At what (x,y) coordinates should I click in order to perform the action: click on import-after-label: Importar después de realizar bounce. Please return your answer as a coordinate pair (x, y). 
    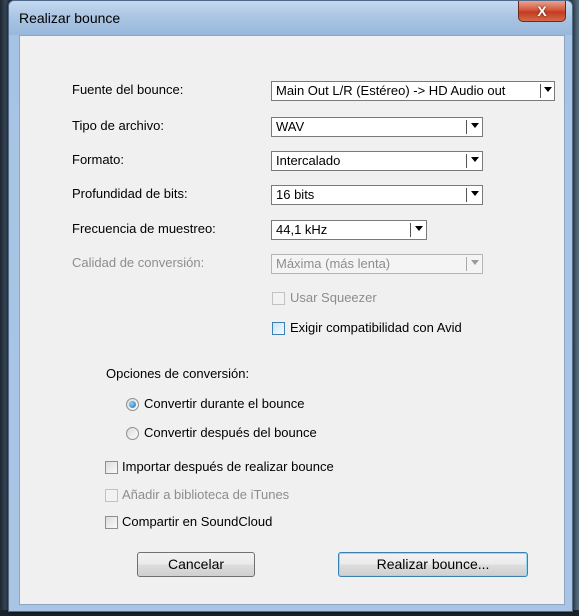
    Looking at the image, I should click on (228, 466).